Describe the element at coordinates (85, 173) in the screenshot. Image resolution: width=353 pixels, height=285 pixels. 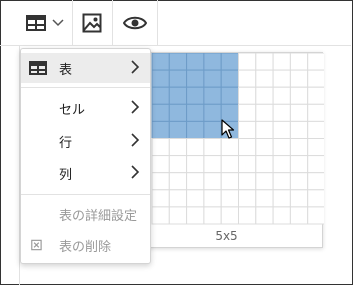
I see `menu-item-column: 列` at that location.